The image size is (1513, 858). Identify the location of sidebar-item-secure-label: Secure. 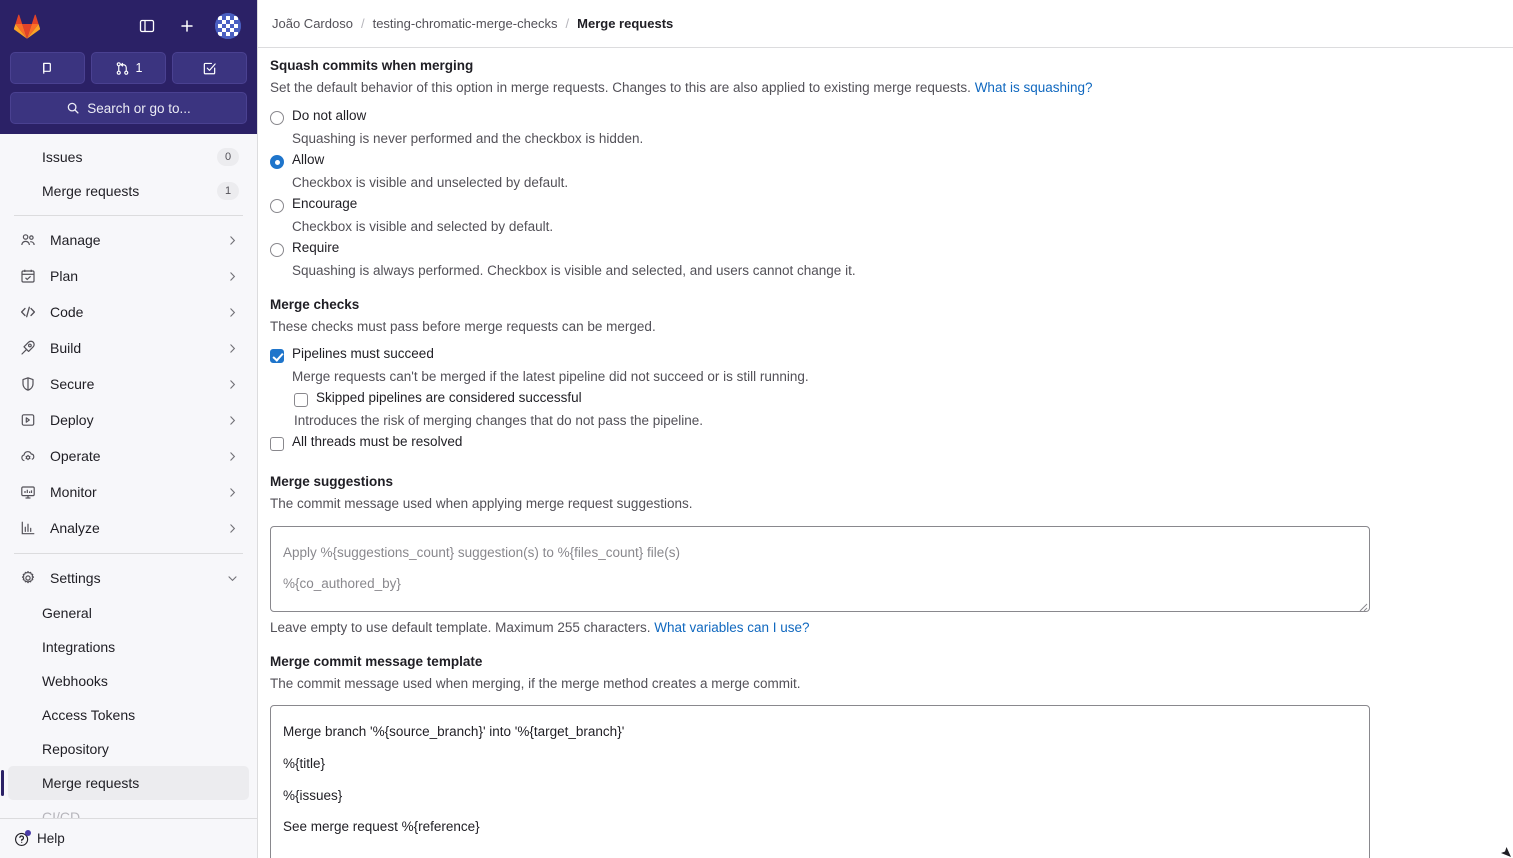
(72, 384).